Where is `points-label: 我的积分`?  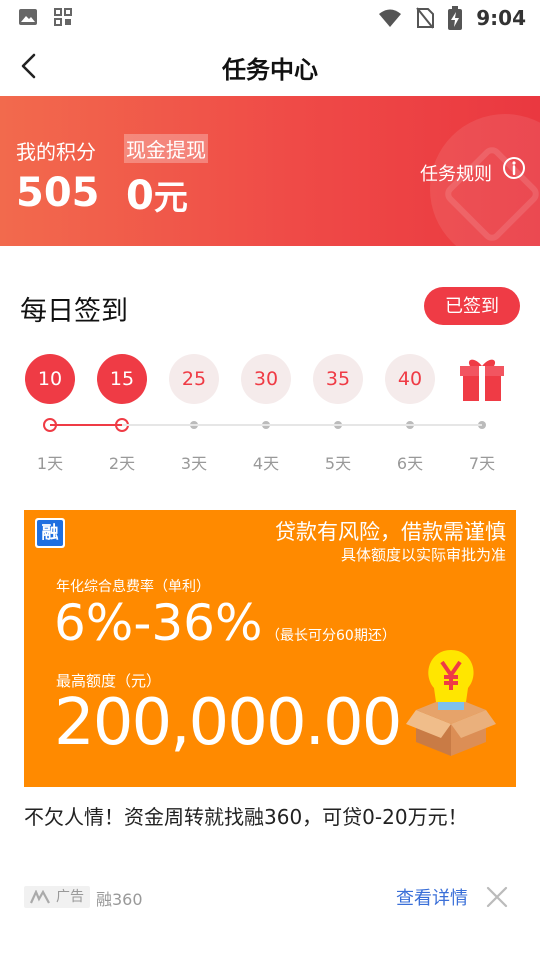
points-label: 我的积分 is located at coordinates (56, 152).